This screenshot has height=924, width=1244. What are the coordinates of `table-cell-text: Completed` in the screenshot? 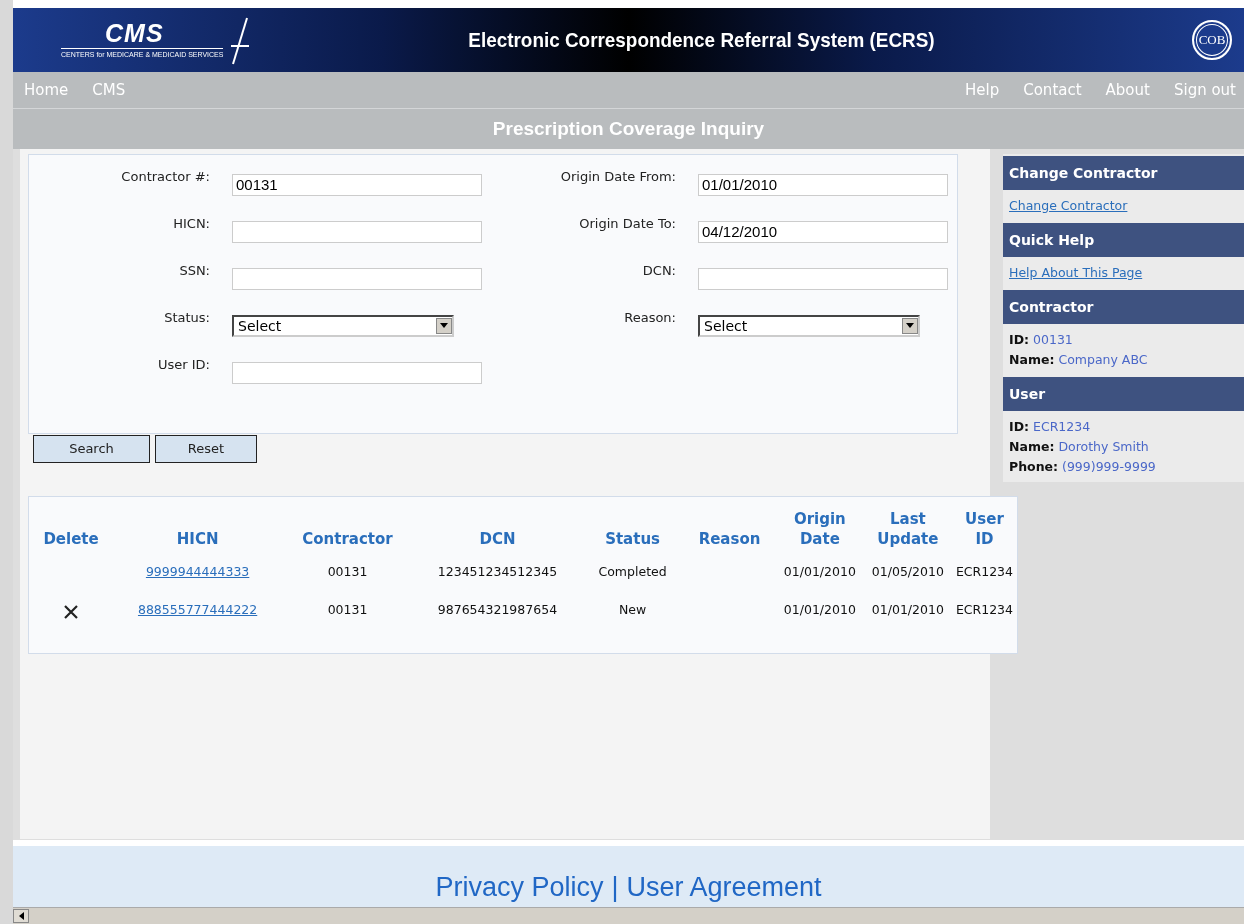 It's located at (632, 572).